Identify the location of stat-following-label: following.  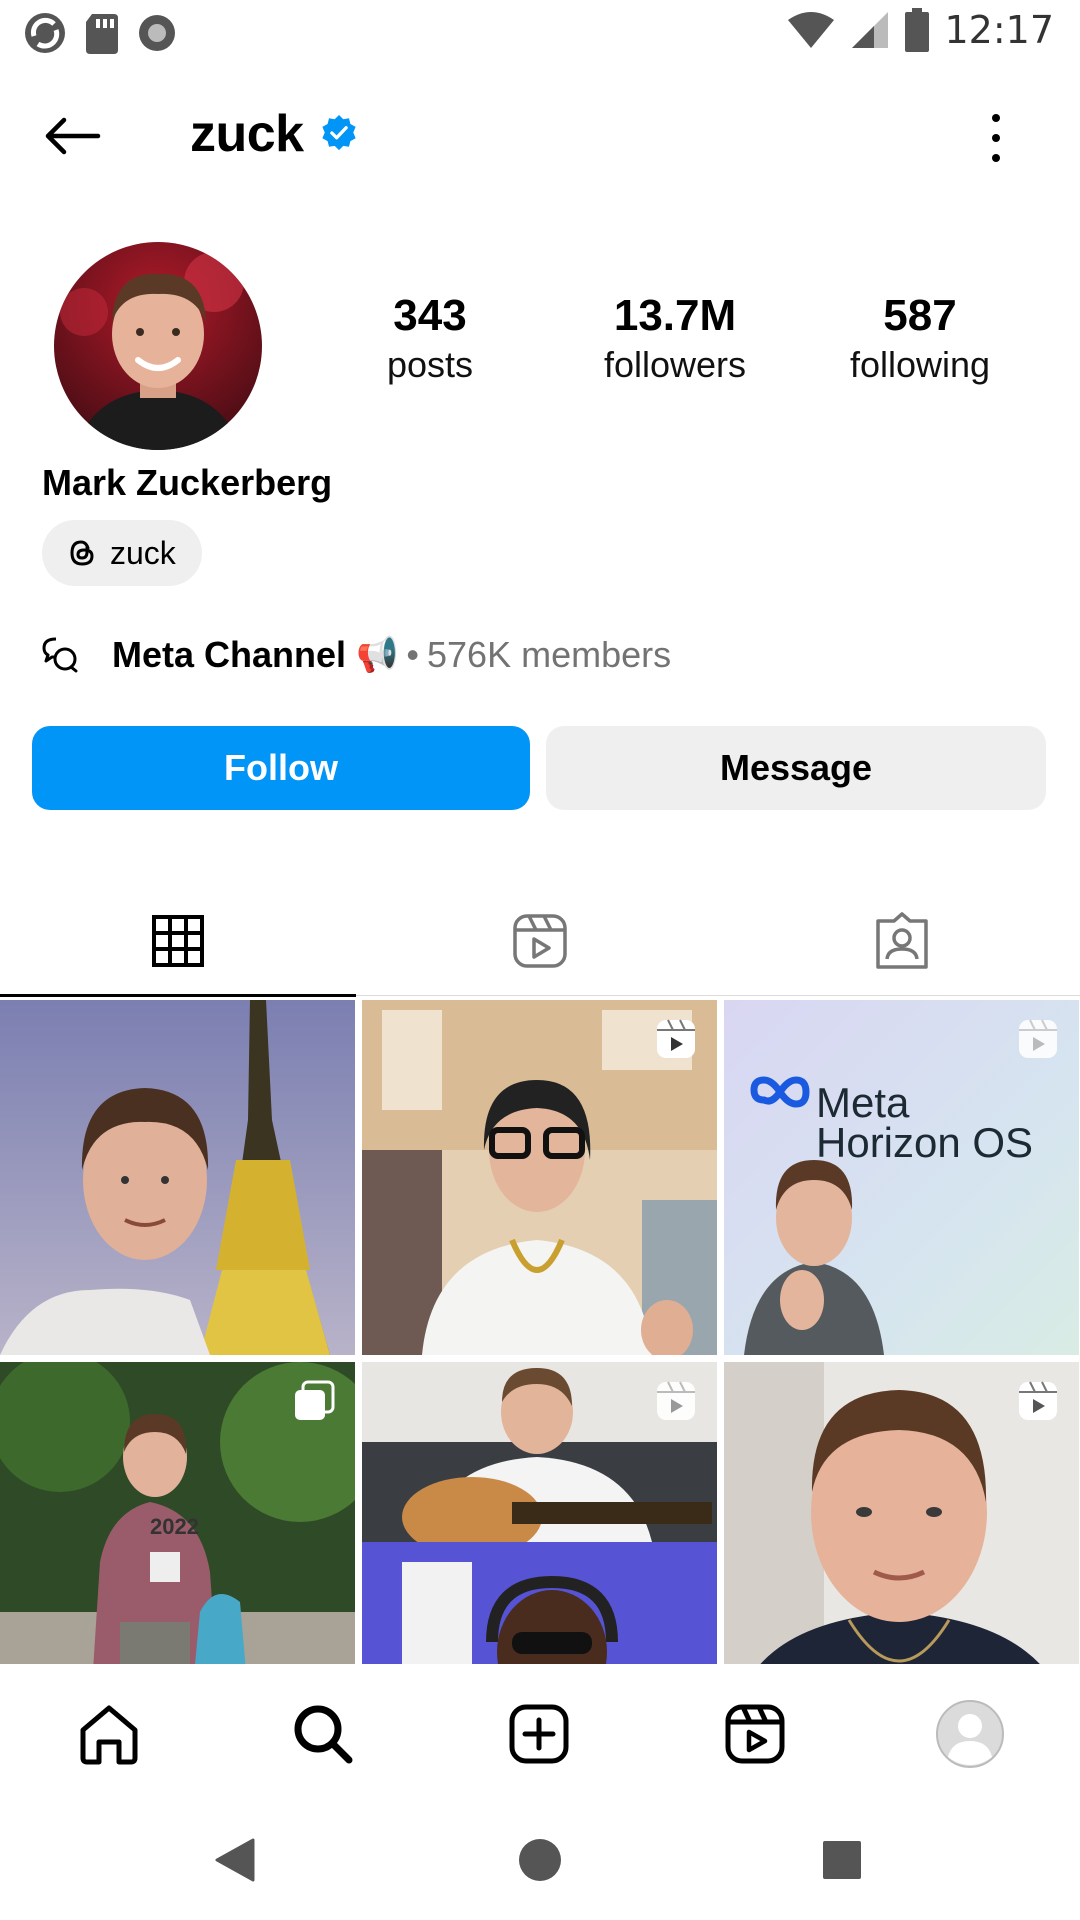
(920, 365).